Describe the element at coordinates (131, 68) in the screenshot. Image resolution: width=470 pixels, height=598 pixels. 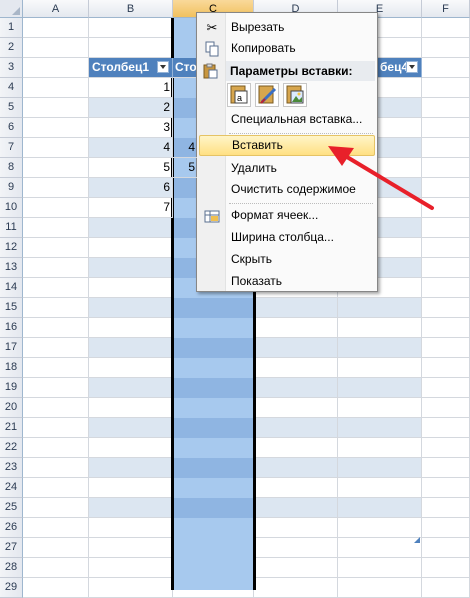
I see `table-header-col1: Столбец1` at that location.